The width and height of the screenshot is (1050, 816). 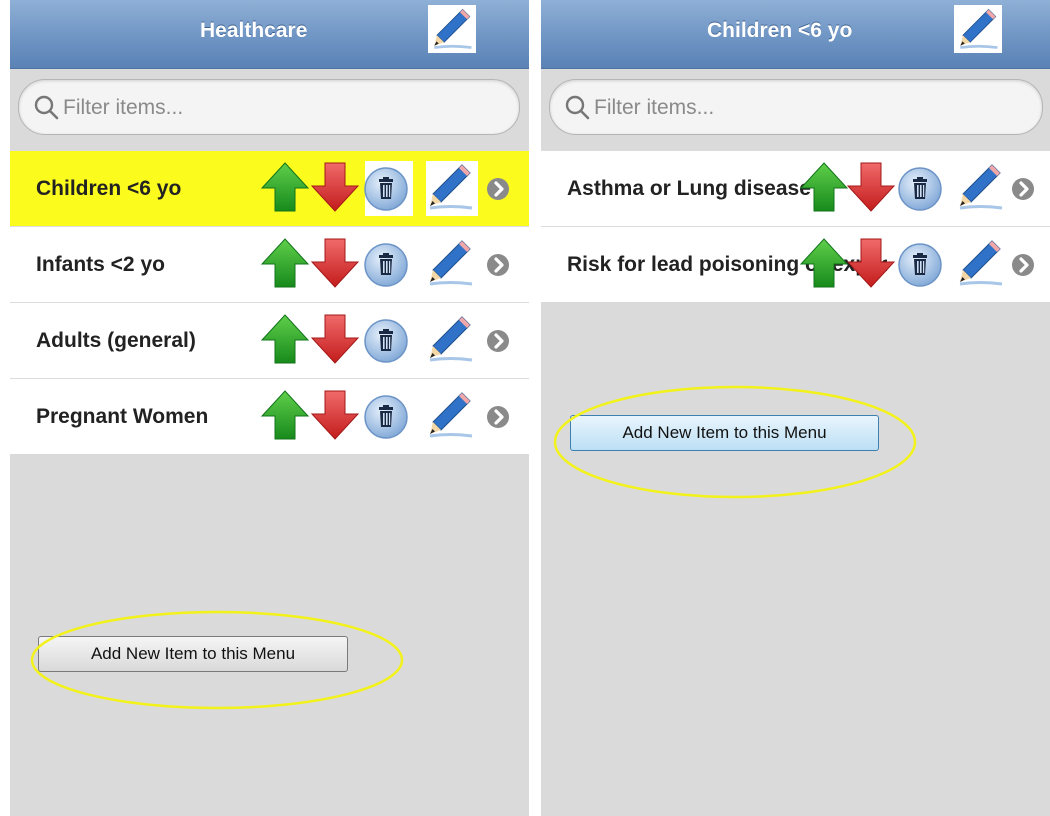 I want to click on list-item: Children <6 yo, so click(x=269, y=188).